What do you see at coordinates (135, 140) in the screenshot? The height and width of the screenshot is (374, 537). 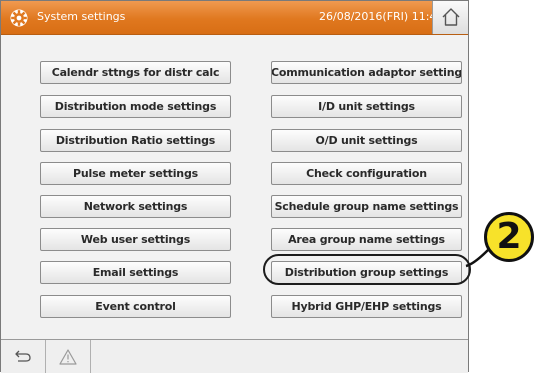 I see `left-menu-button: Distribution Ratio settings` at bounding box center [135, 140].